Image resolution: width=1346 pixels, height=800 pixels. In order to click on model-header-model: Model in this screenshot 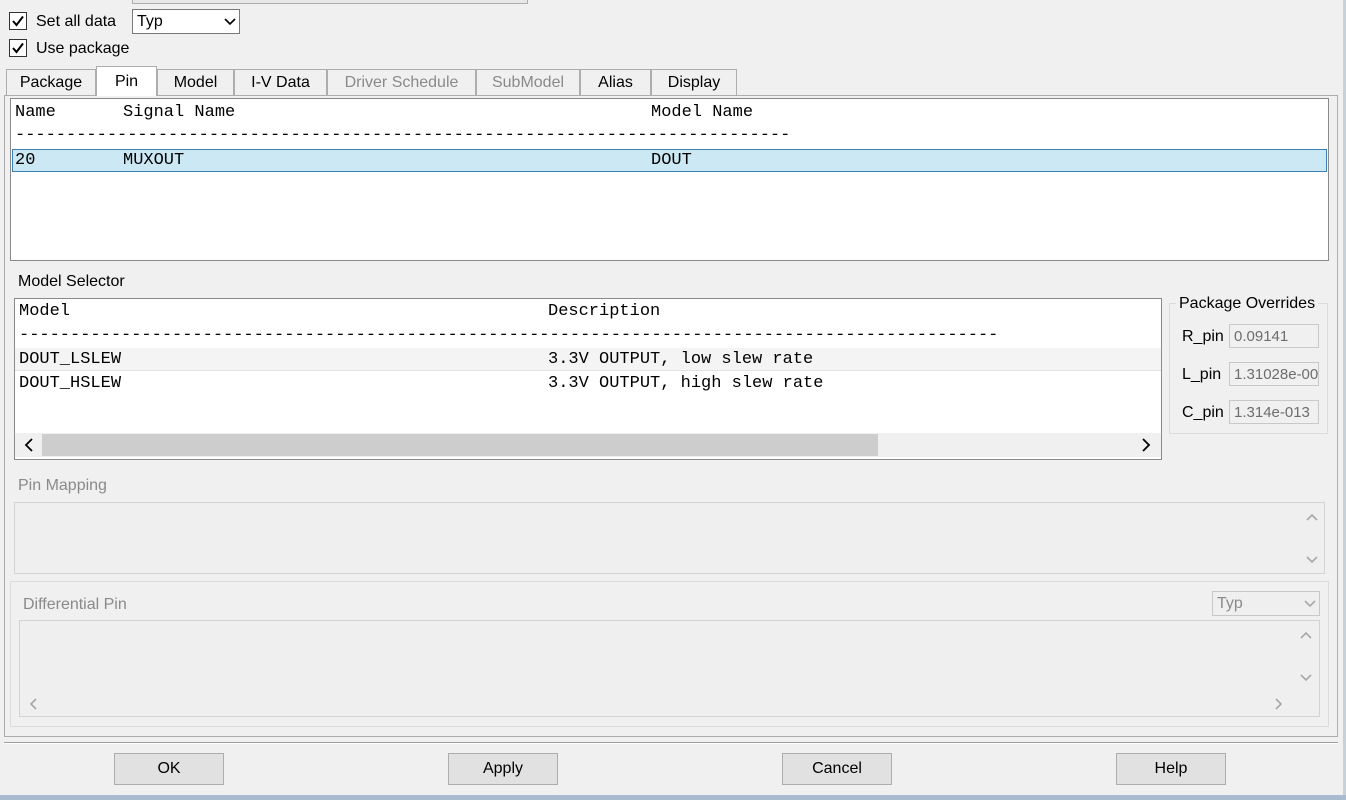, I will do `click(45, 311)`.